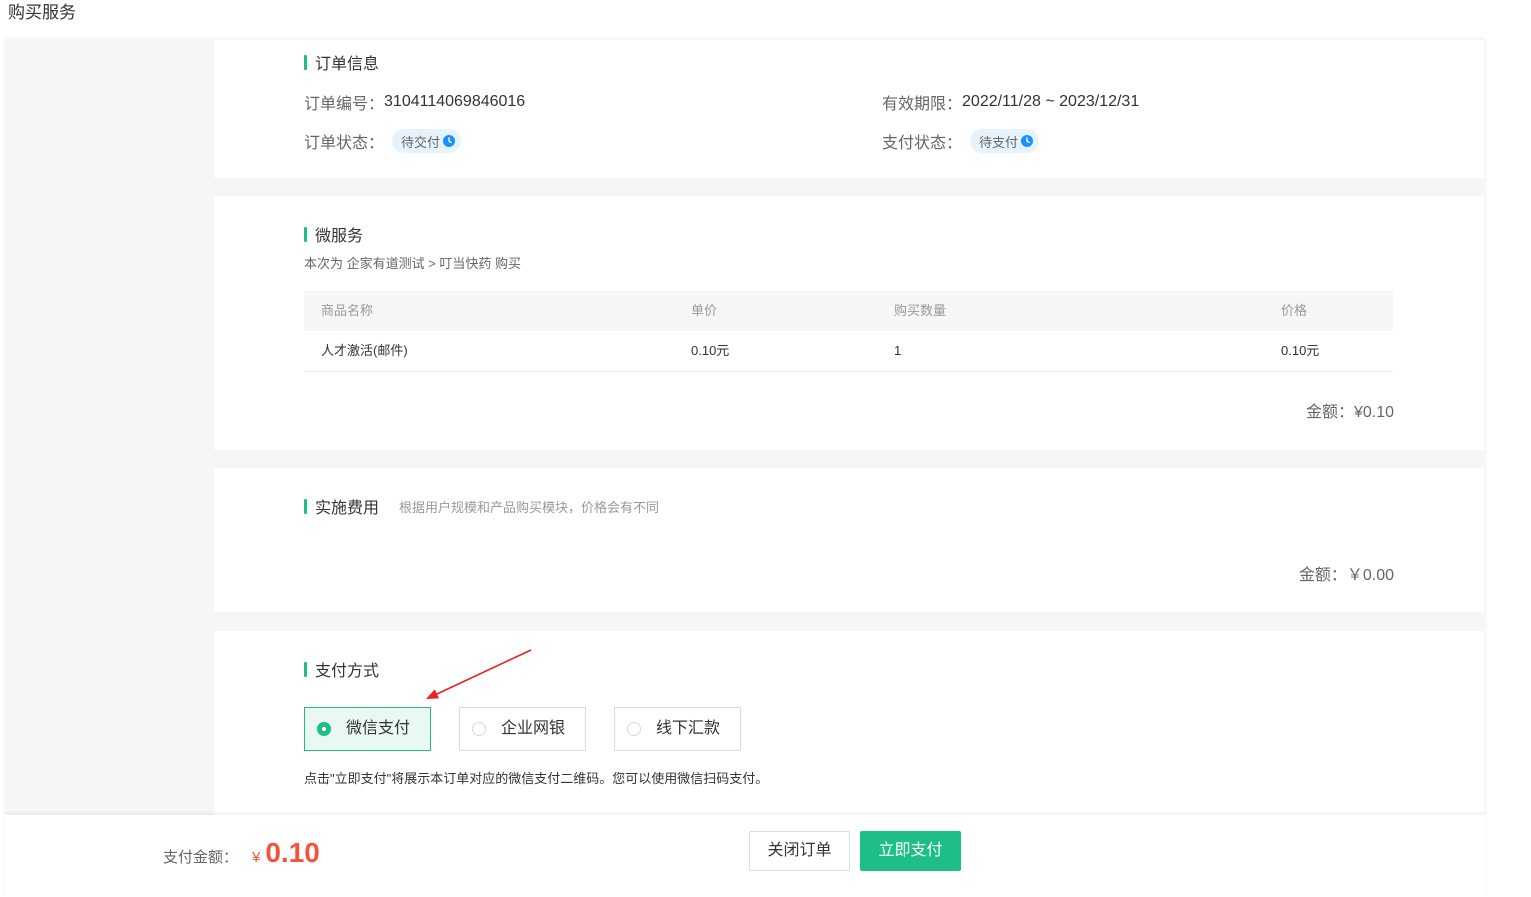  Describe the element at coordinates (536, 778) in the screenshot. I see `payment-hint: 点击"立即支付"将展示本订单对应的微信支付二维码。您可以使用微信扫码支付。` at that location.